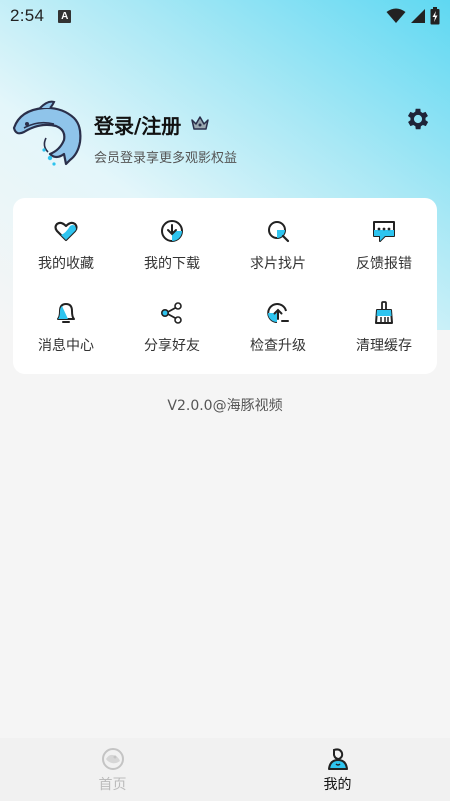  Describe the element at coordinates (66, 245) in the screenshot. I see `menu-item-favorites: 我的收藏` at that location.